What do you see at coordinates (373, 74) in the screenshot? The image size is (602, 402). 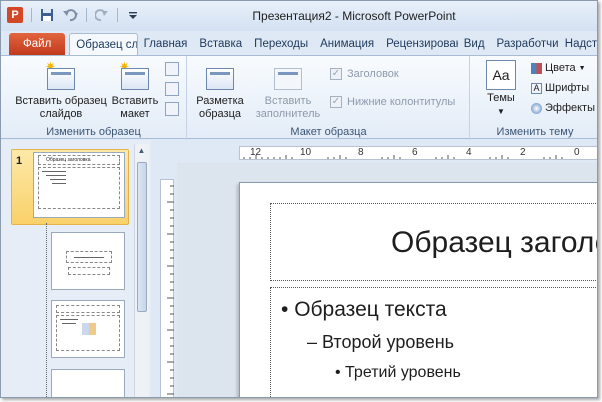 I see `title-checkbox-label: Заголовок` at bounding box center [373, 74].